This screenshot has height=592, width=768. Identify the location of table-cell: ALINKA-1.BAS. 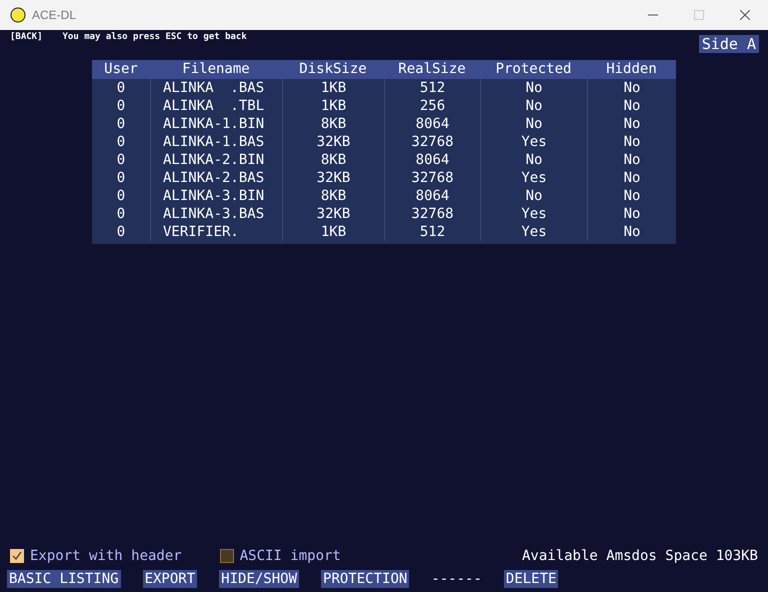
(213, 142).